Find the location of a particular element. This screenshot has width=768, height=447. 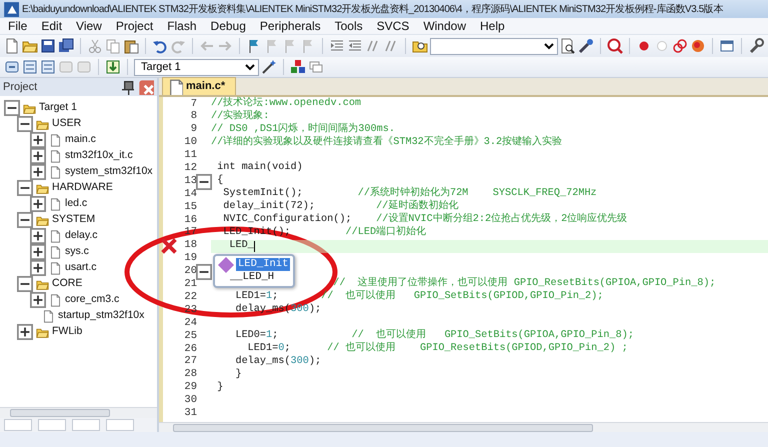

tree-item: core_cm3.c is located at coordinates (92, 300).